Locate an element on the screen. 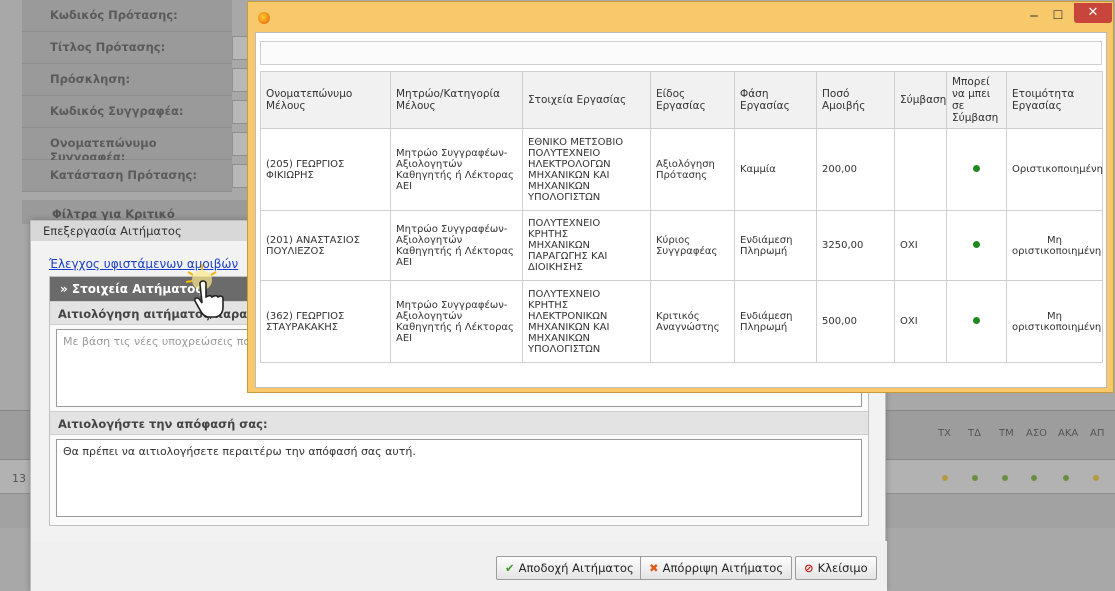  label-author-name: Ονοματεπώνυμο Συγγραφέα: is located at coordinates (127, 146).